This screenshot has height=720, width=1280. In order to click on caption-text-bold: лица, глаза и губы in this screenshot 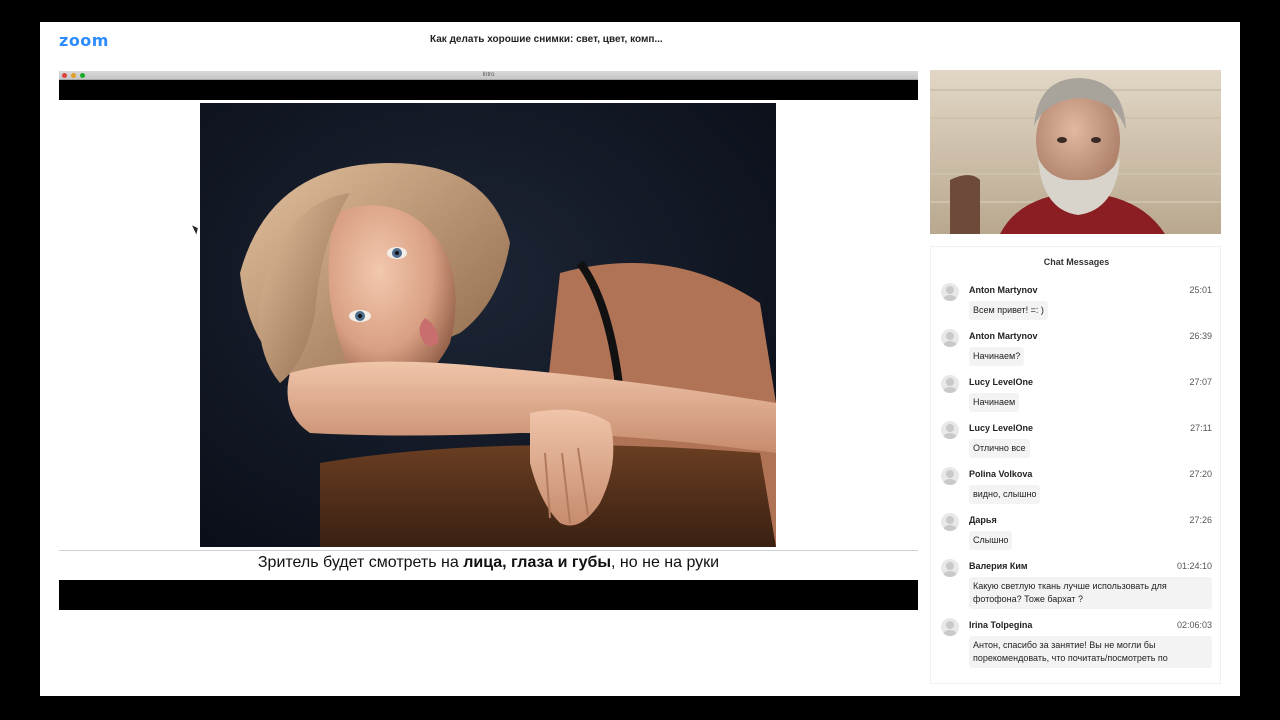, I will do `click(537, 562)`.